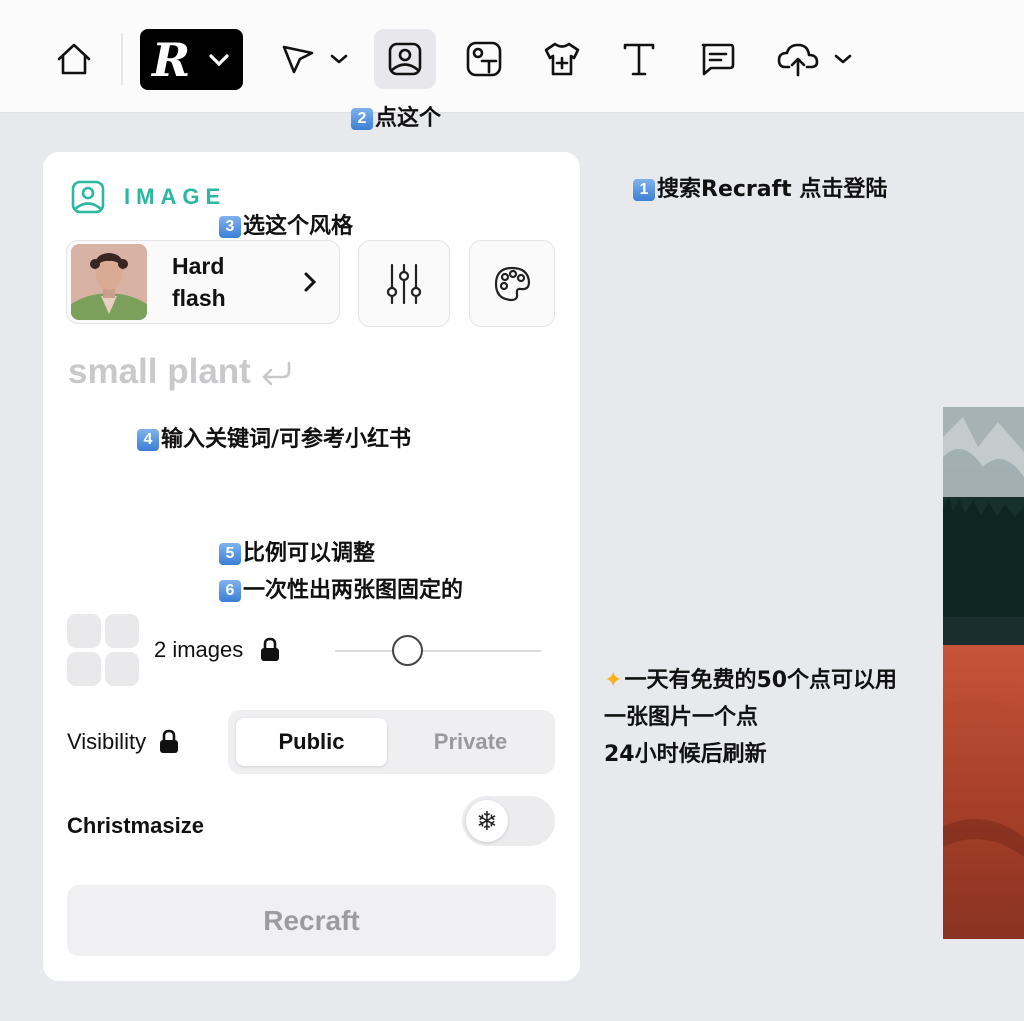 The width and height of the screenshot is (1024, 1021). I want to click on star-icon: ✦, so click(613, 680).